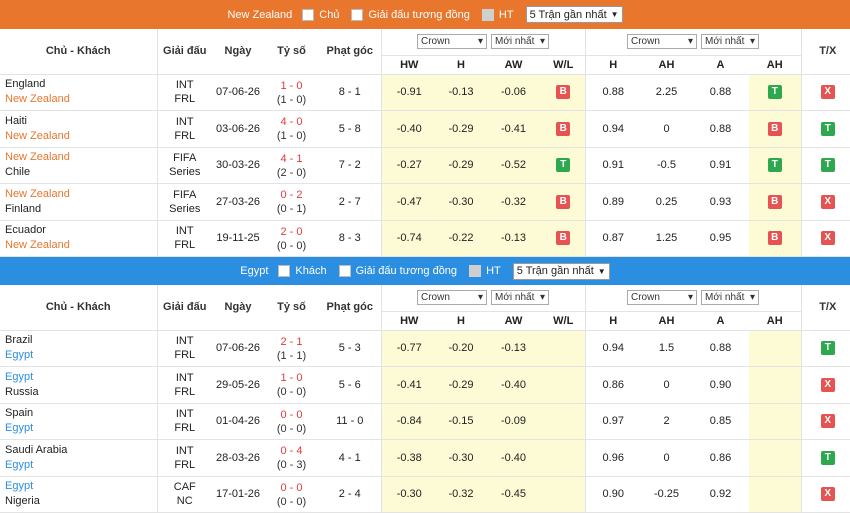  What do you see at coordinates (513, 385) in the screenshot?
I see `odds-aw: -0.40` at bounding box center [513, 385].